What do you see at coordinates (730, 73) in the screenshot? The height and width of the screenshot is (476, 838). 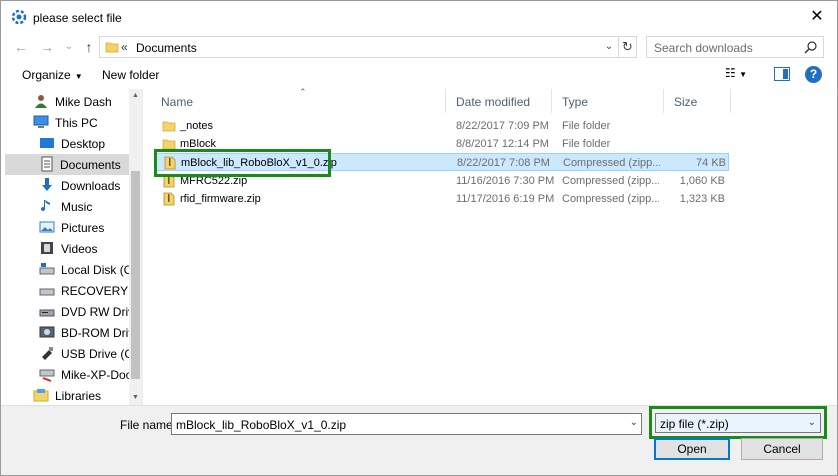 I see `details-view-icon: ☷` at bounding box center [730, 73].